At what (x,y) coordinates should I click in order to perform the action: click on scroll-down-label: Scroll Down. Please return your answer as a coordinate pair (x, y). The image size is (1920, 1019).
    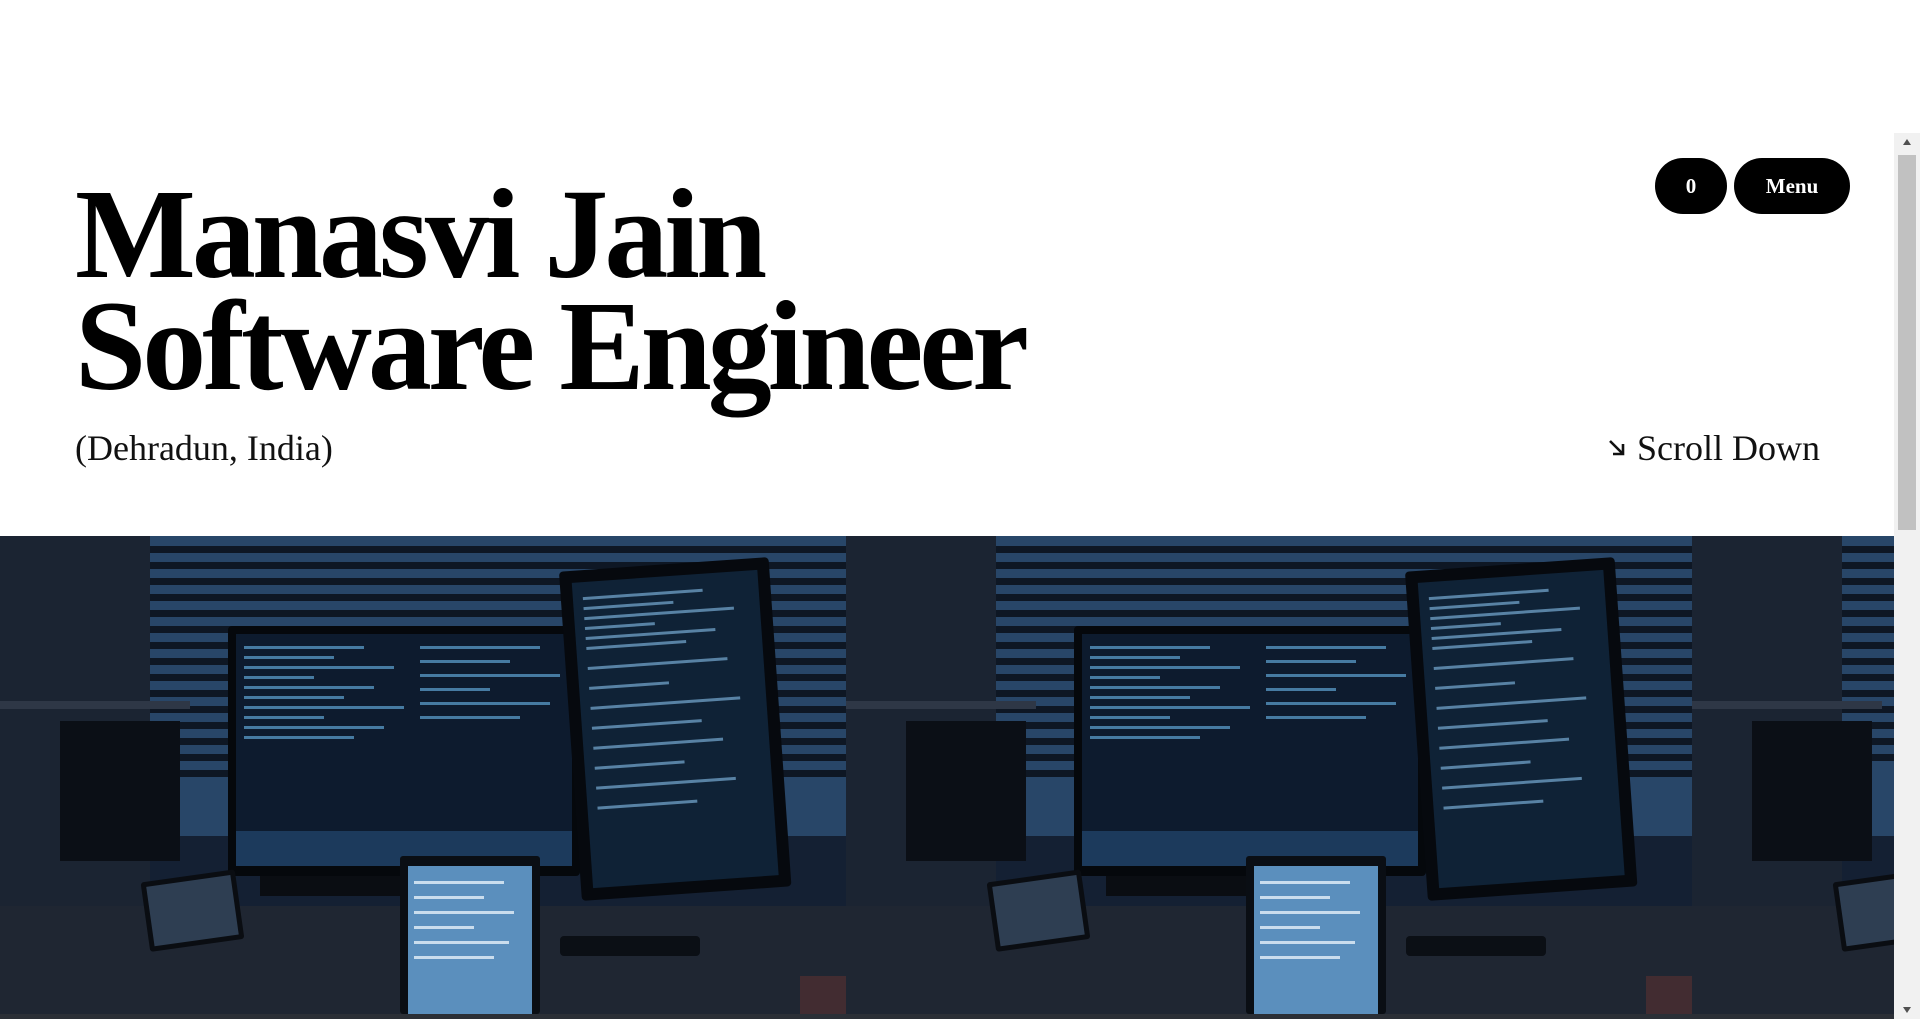
    Looking at the image, I should click on (1728, 448).